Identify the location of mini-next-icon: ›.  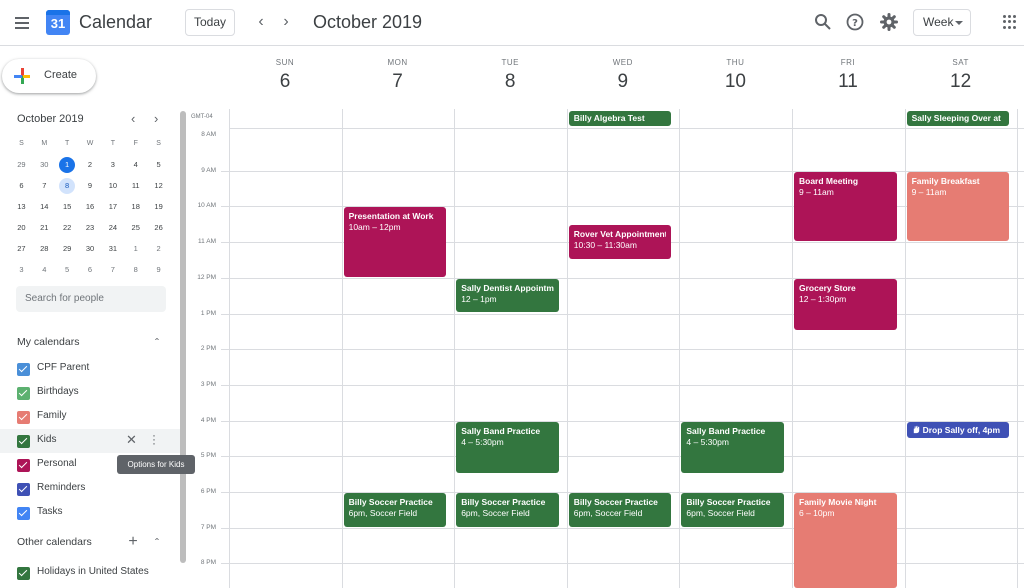
(156, 118).